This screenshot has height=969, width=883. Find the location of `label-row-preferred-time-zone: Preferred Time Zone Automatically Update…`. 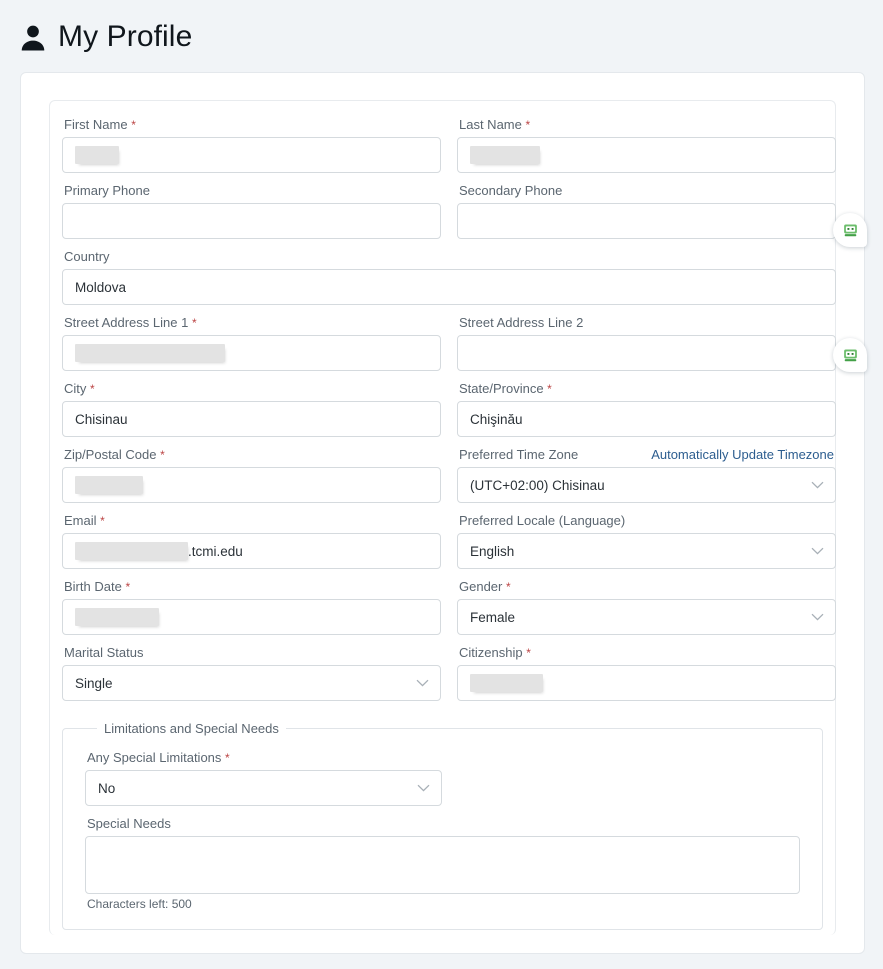

label-row-preferred-time-zone: Preferred Time Zone Automatically Update… is located at coordinates (646, 457).